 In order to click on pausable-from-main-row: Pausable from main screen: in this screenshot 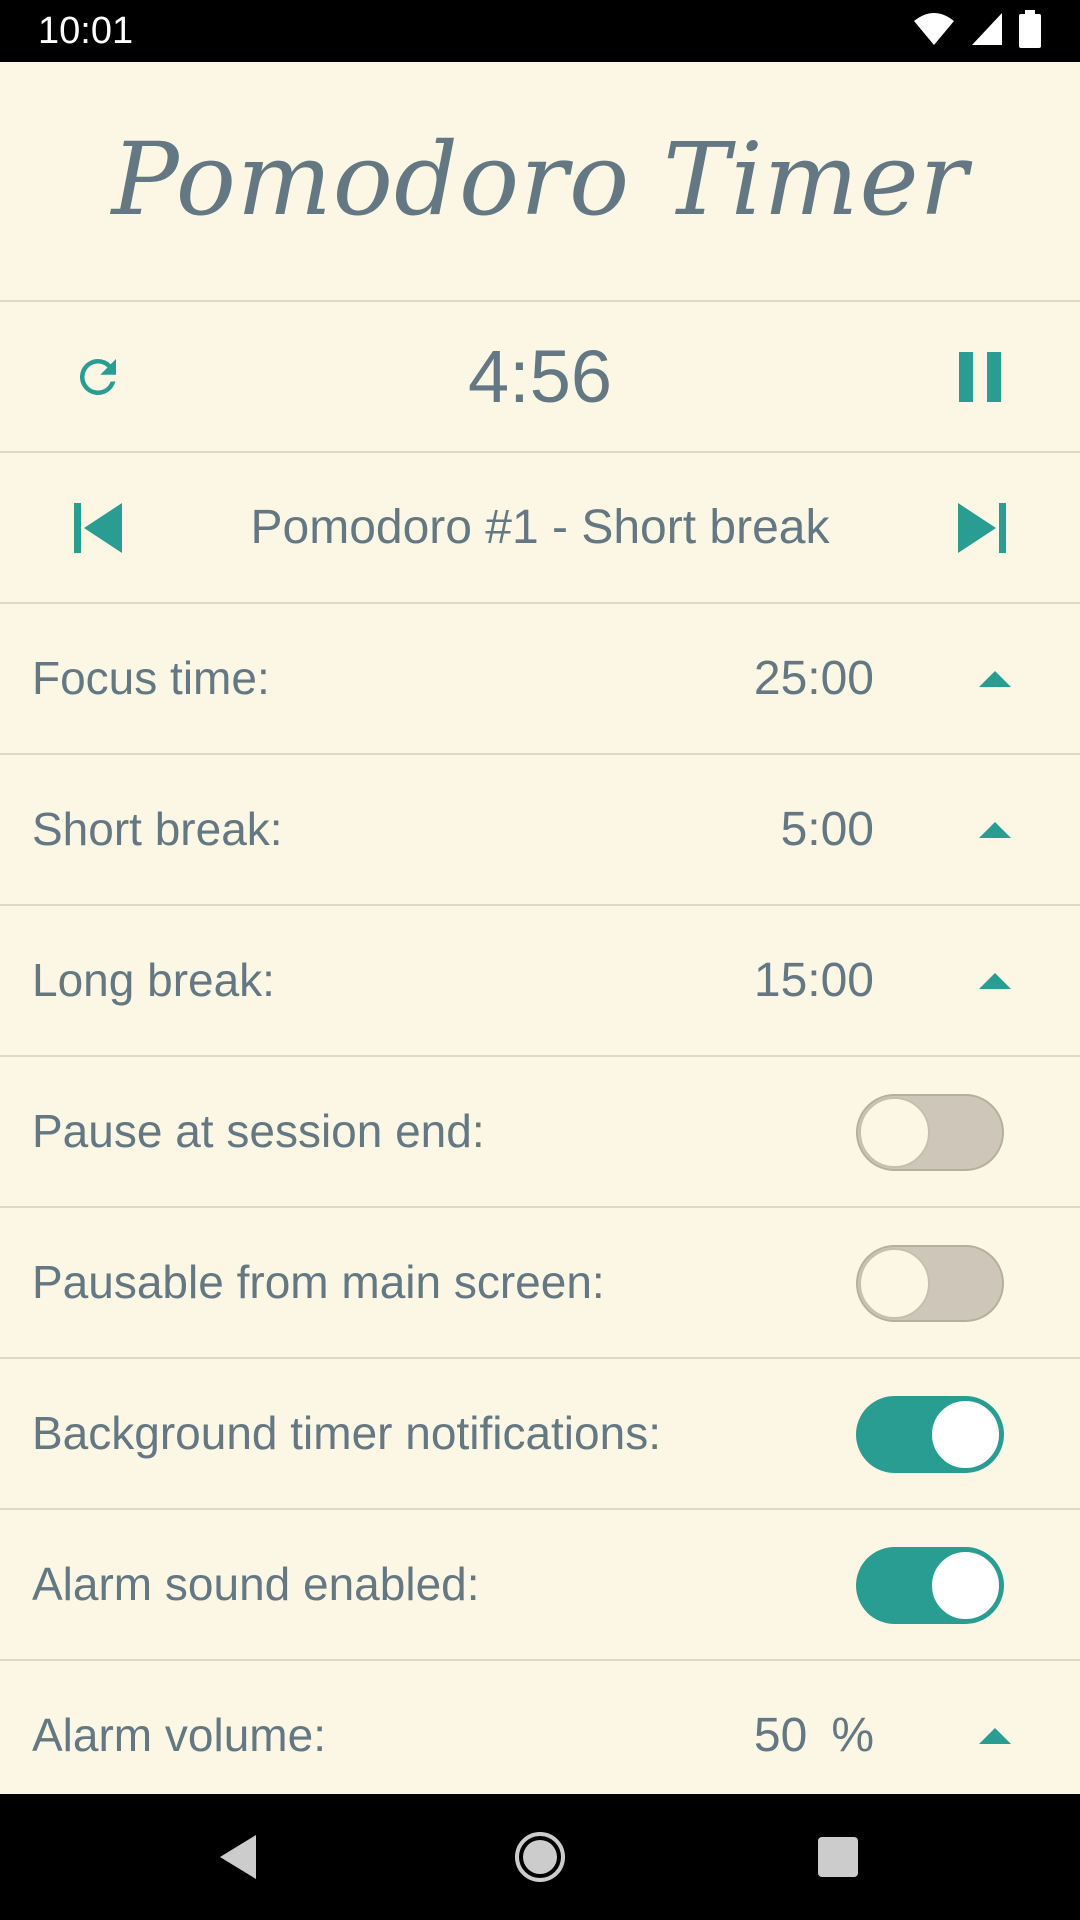, I will do `click(540, 1283)`.